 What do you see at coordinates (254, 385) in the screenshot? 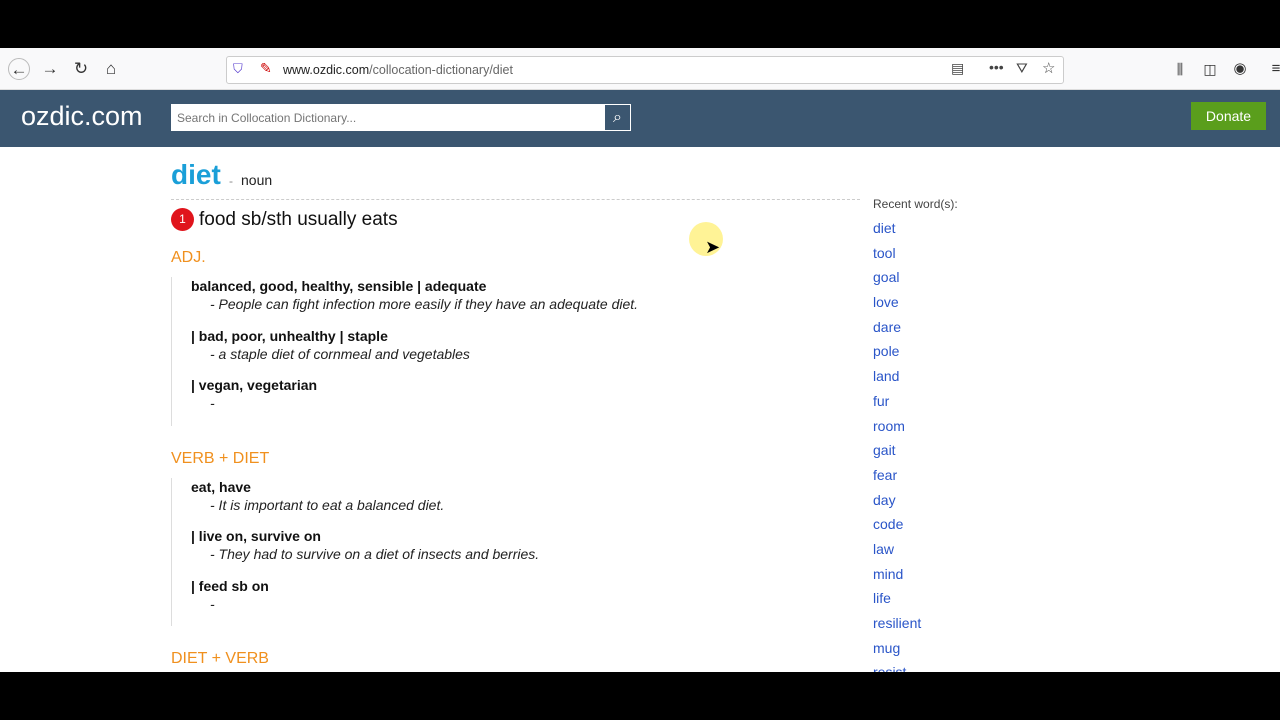
I see `collocation-words: | vegan, vegetarian` at bounding box center [254, 385].